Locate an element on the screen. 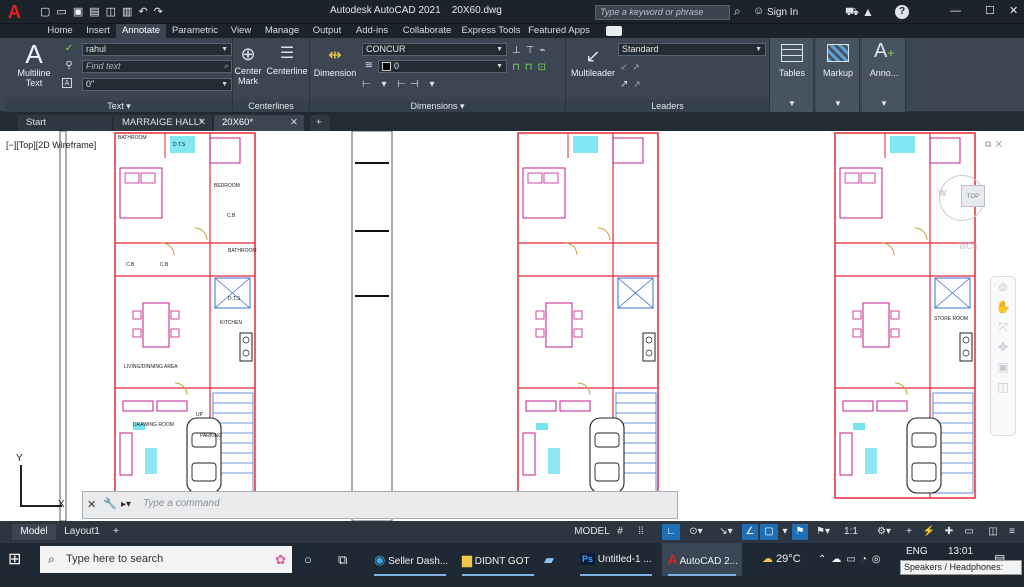  grid-icon: # is located at coordinates (620, 532).